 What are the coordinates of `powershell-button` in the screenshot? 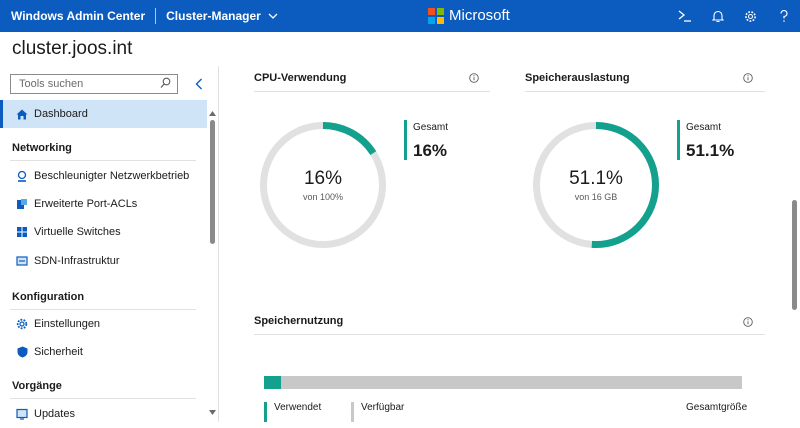 It's located at (684, 16).